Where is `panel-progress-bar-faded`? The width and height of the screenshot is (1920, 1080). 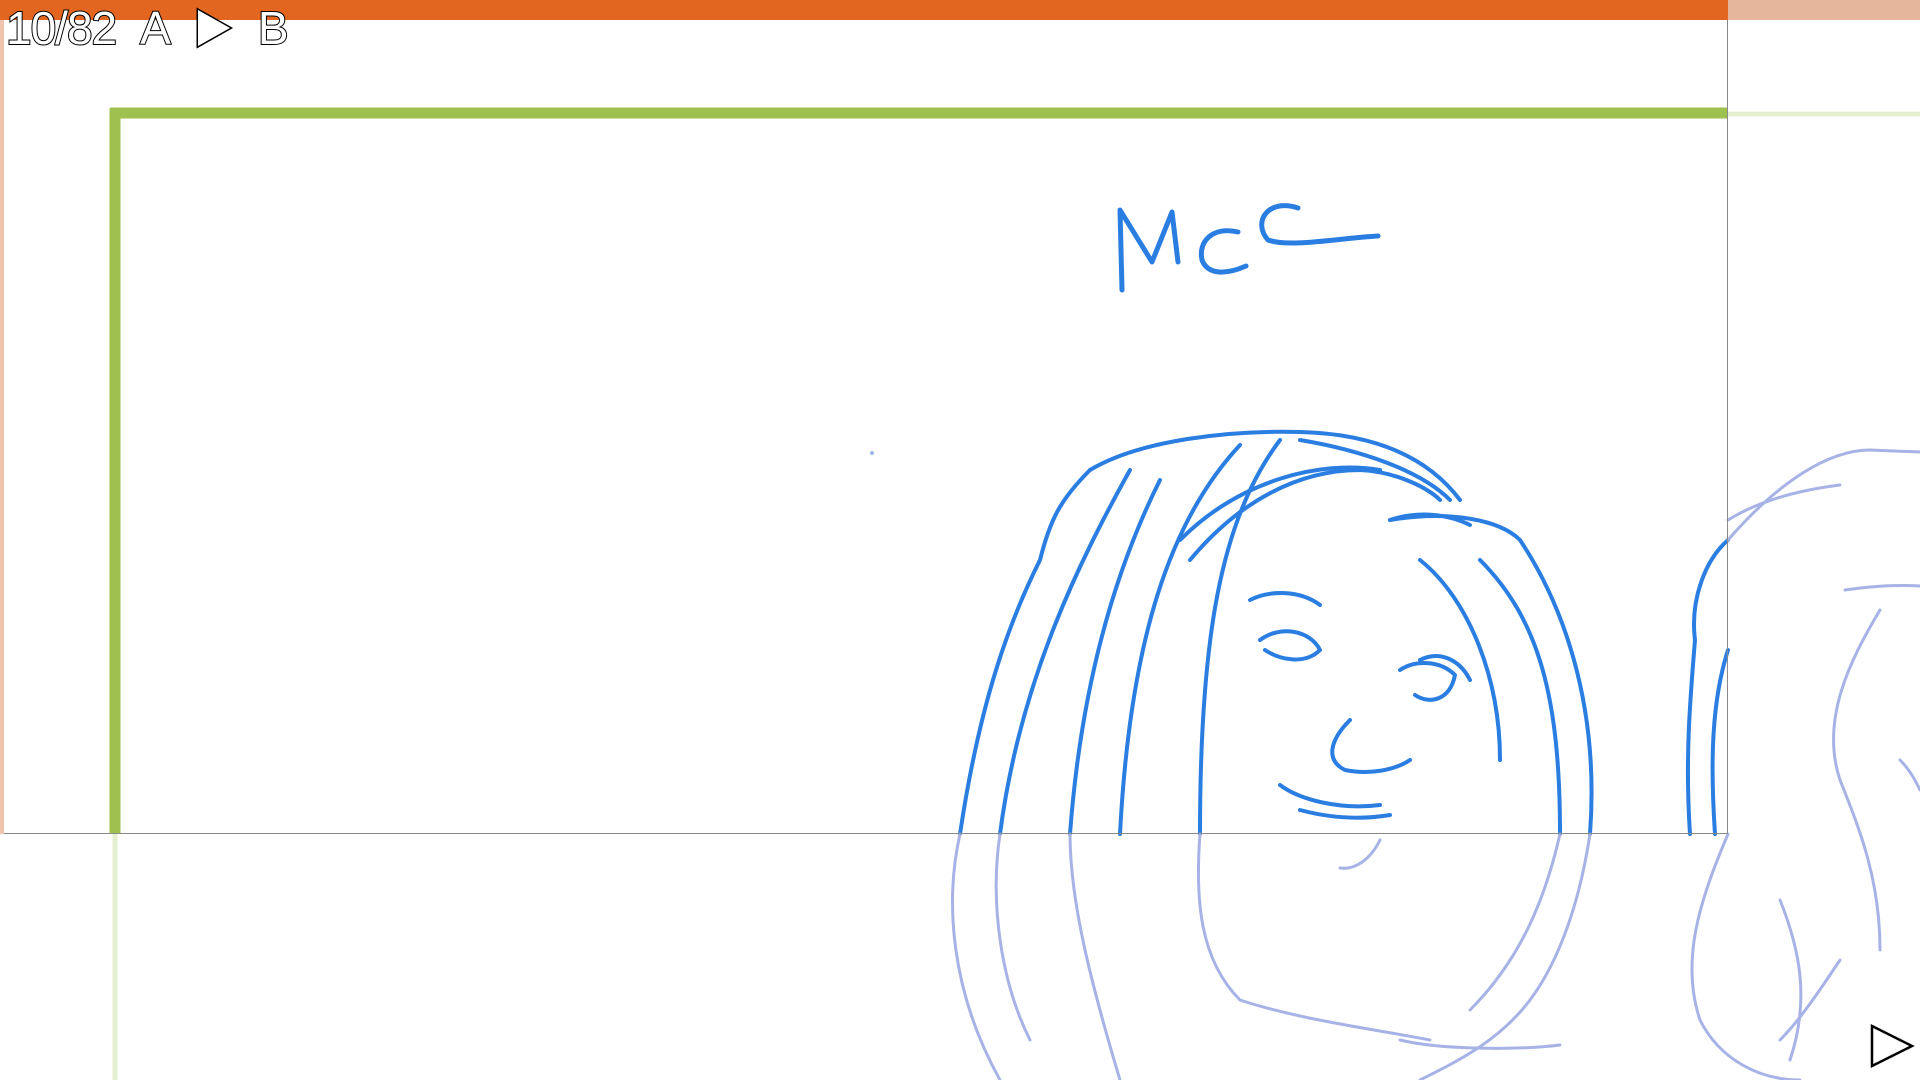
panel-progress-bar-faded is located at coordinates (1824, 10).